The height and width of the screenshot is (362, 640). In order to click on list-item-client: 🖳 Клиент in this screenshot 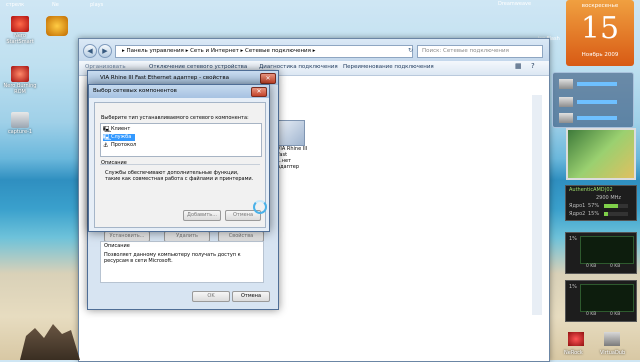, I will do `click(147, 129)`.